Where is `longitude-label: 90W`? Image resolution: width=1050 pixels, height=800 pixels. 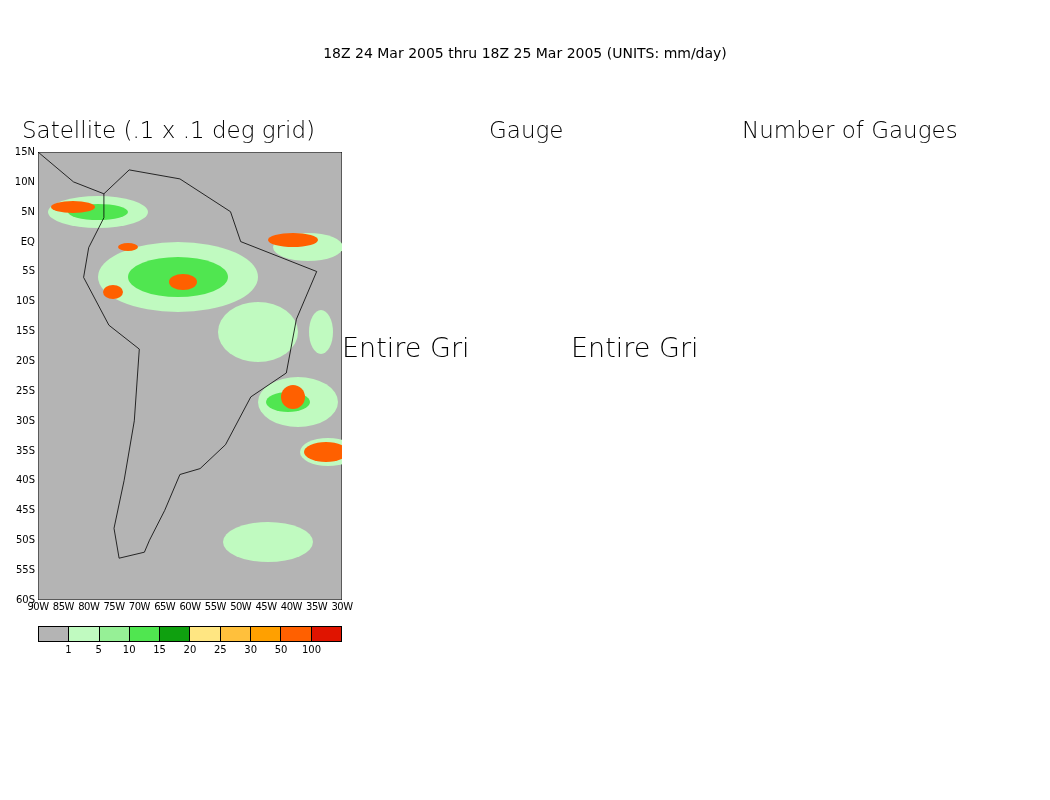
longitude-label: 90W is located at coordinates (38, 606).